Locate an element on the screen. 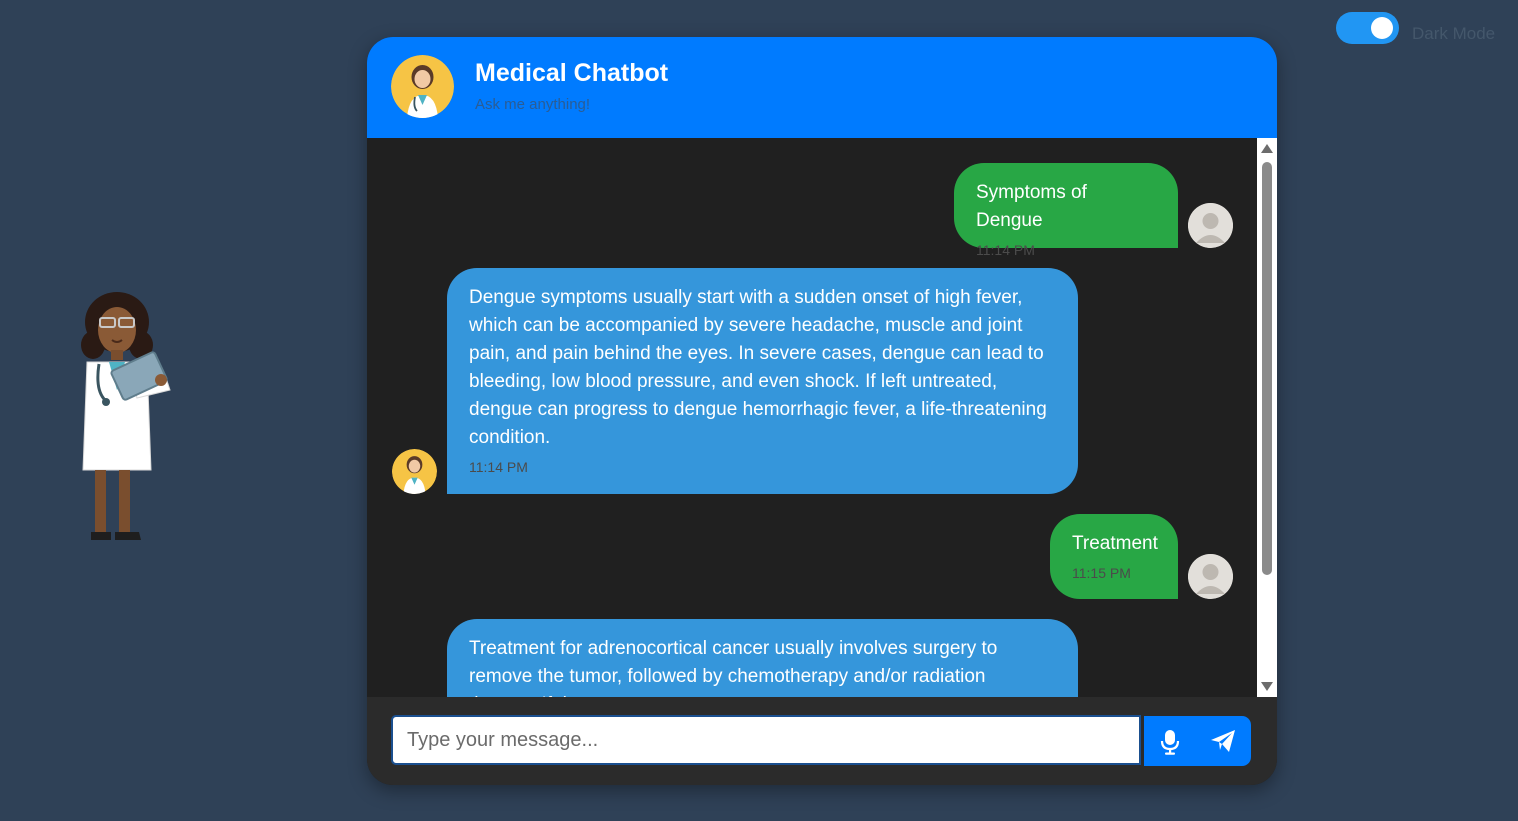  dark-mode-label: Dark Mode is located at coordinates (1454, 33).